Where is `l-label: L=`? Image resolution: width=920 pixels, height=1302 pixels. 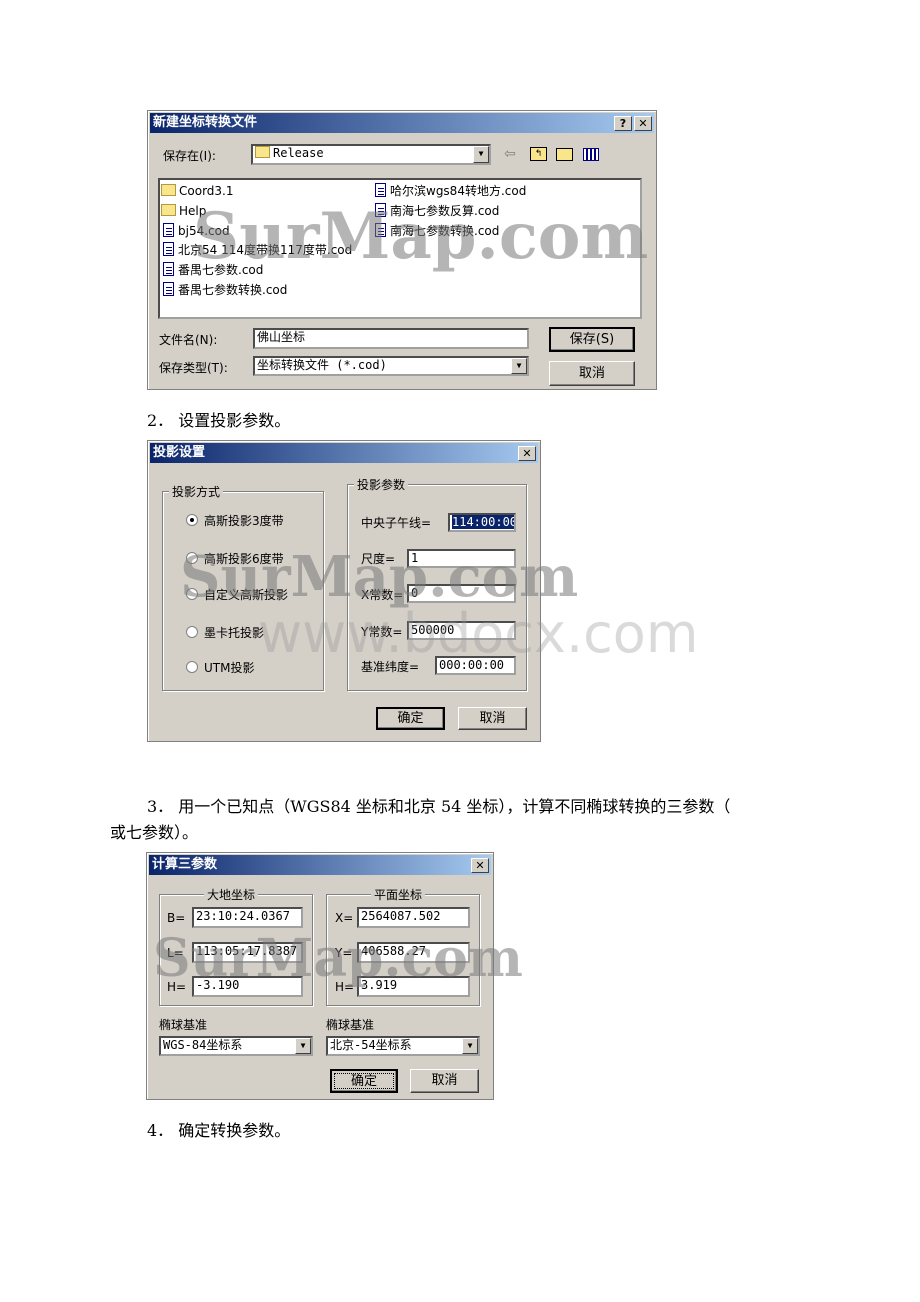
l-label: L= is located at coordinates (175, 953).